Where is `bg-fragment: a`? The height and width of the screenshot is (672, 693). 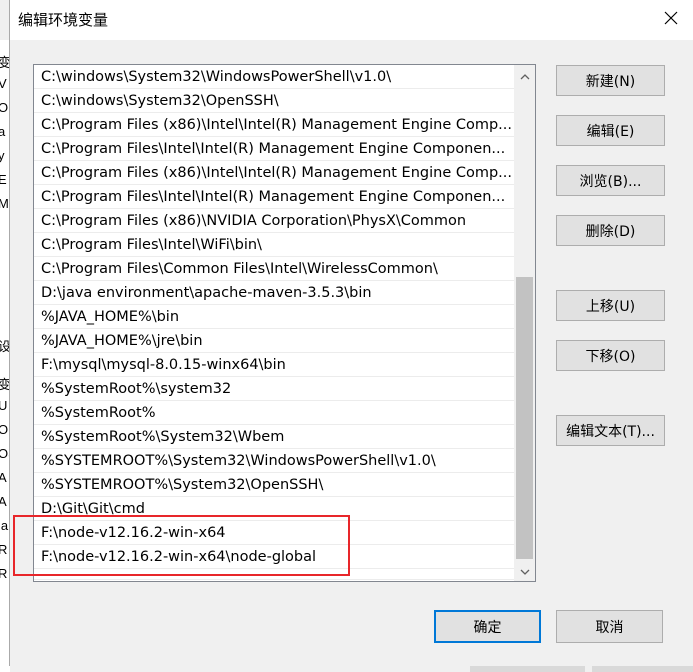 bg-fragment: a is located at coordinates (3, 131).